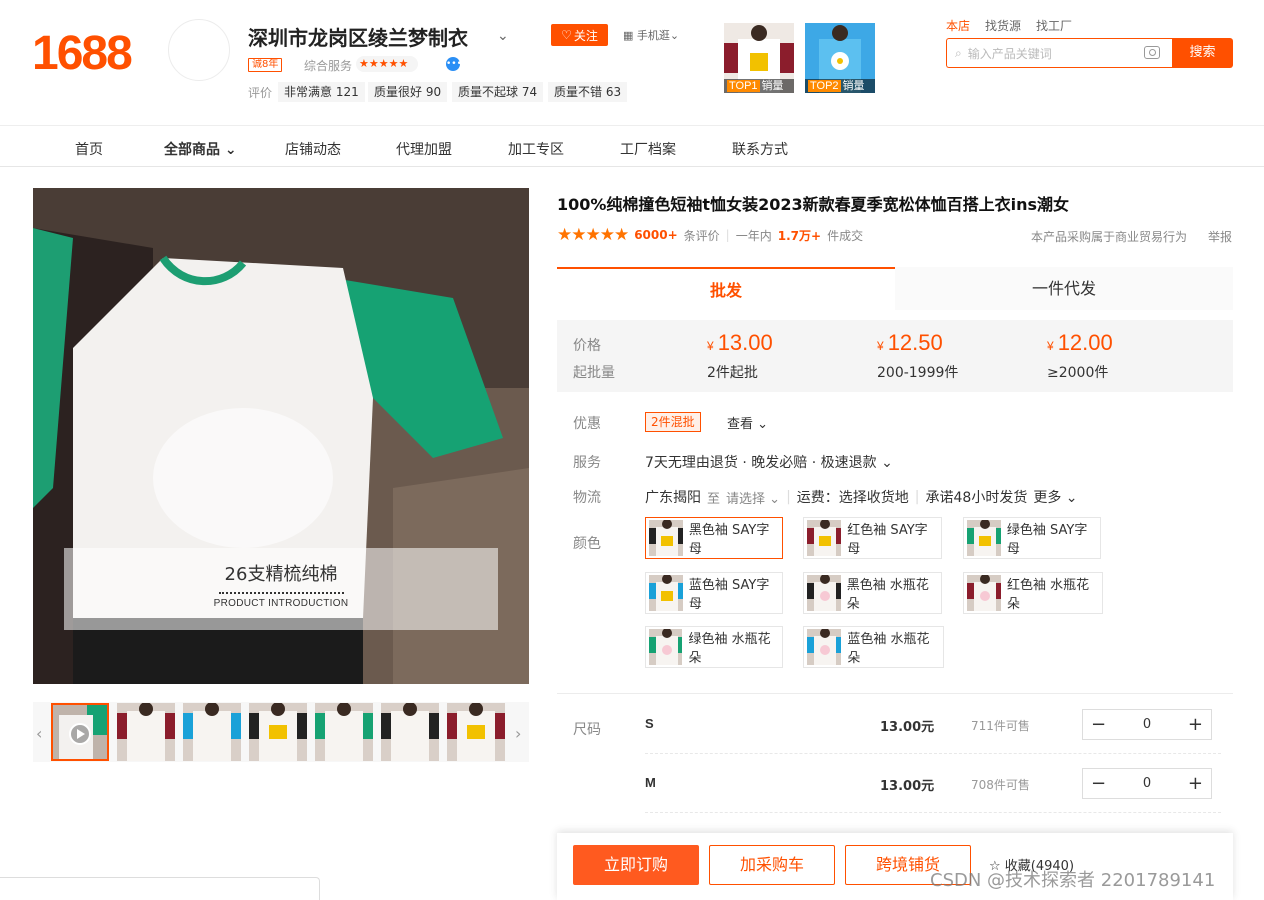  I want to click on tab-this-shop: 本店, so click(958, 25).